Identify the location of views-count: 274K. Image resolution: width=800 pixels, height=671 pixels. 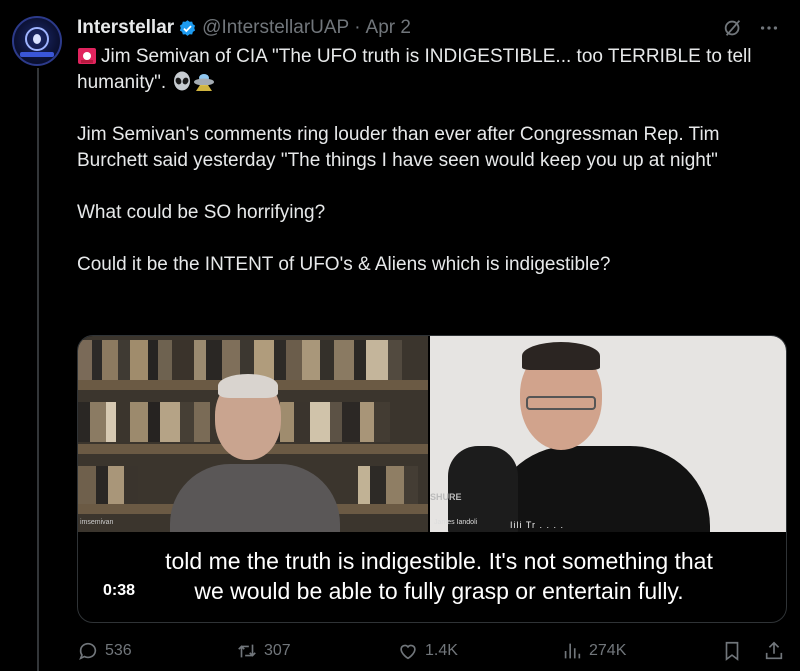
(608, 650).